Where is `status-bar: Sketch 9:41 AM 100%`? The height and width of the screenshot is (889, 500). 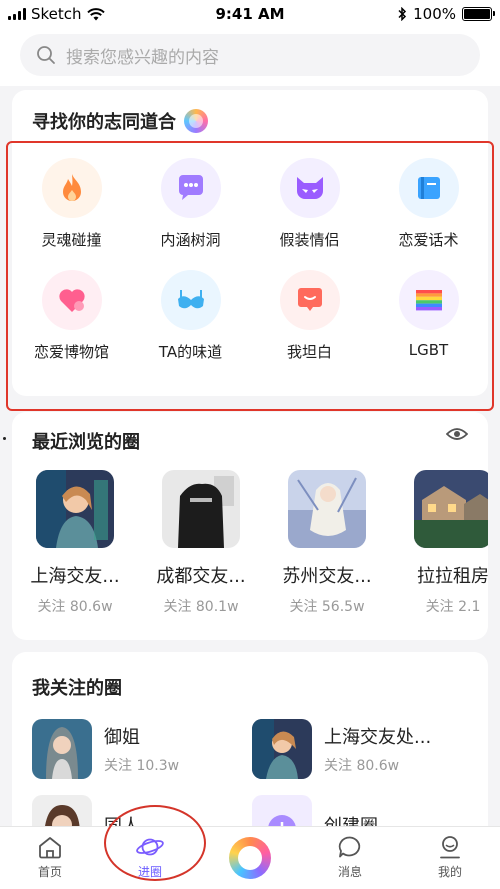 status-bar: Sketch 9:41 AM 100% is located at coordinates (250, 14).